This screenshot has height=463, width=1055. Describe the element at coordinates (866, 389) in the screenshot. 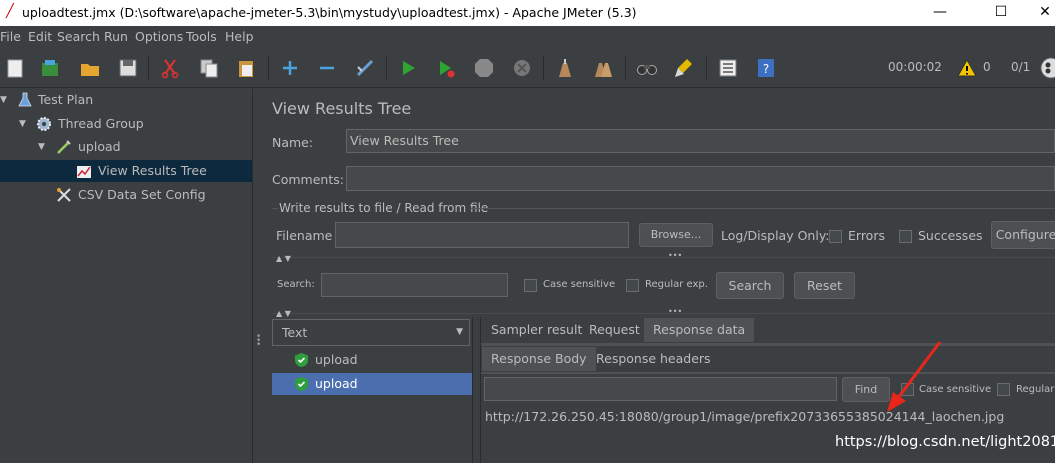

I see `find-button: Find` at that location.